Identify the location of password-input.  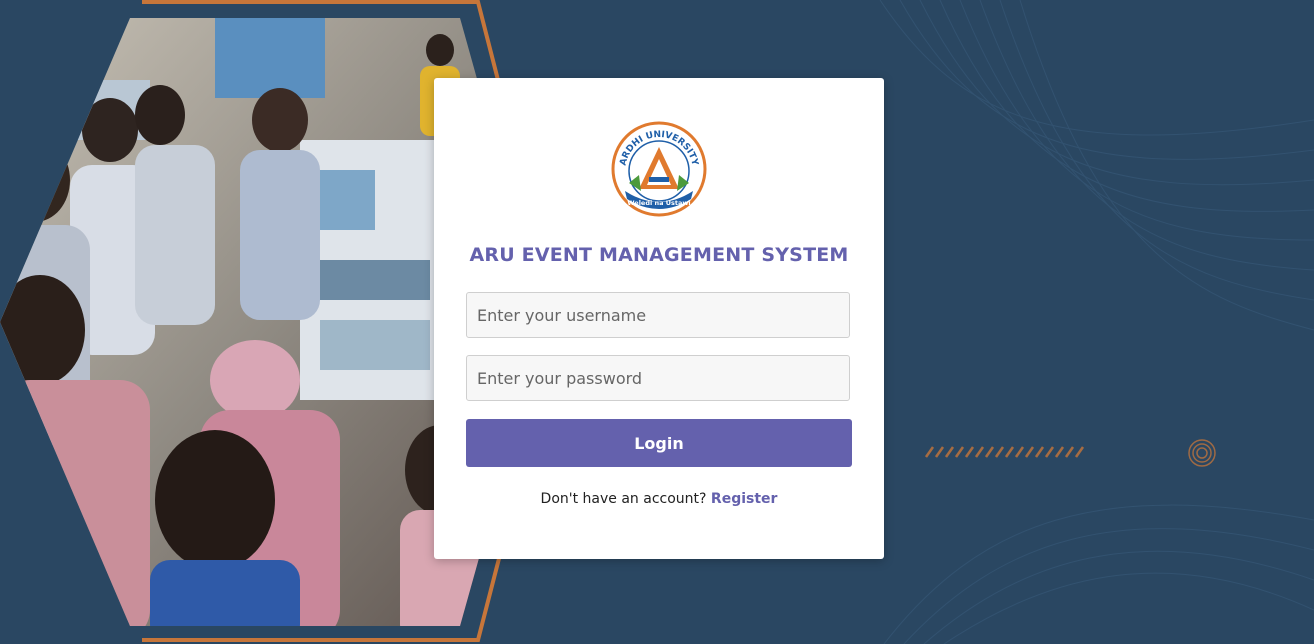
(658, 378).